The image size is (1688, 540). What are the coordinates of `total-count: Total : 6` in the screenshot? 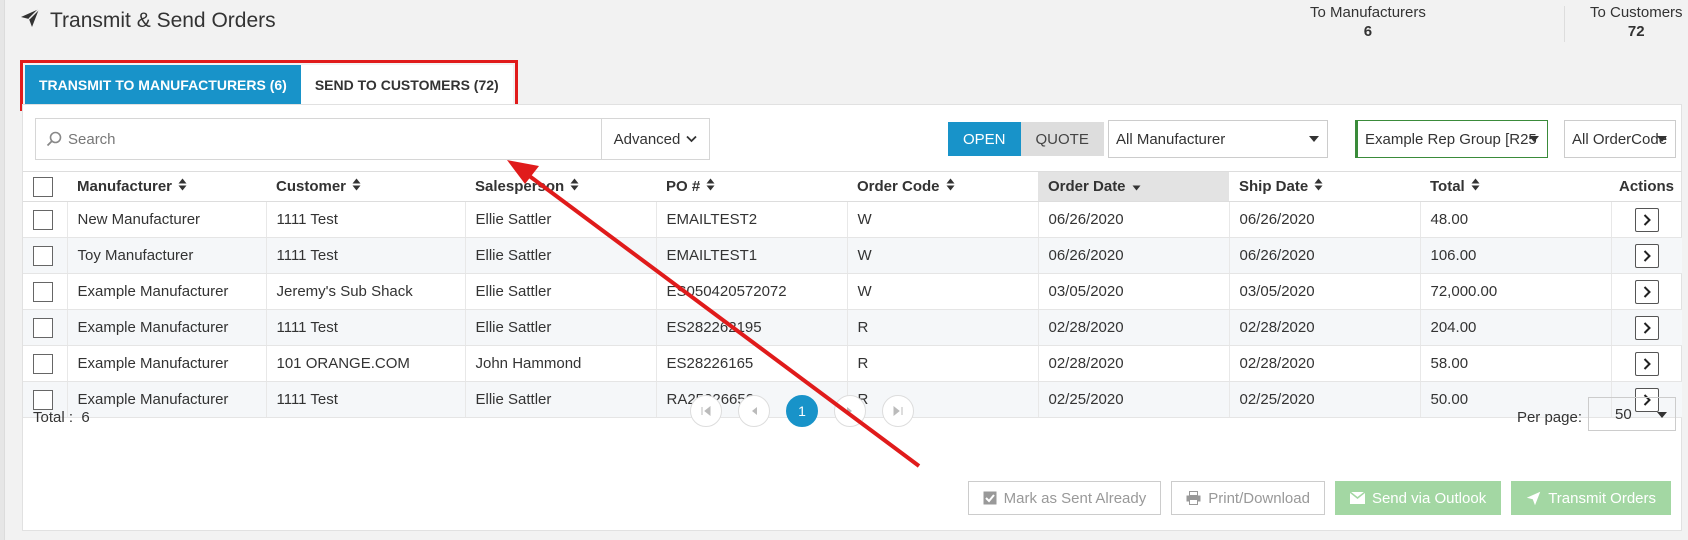 It's located at (61, 417).